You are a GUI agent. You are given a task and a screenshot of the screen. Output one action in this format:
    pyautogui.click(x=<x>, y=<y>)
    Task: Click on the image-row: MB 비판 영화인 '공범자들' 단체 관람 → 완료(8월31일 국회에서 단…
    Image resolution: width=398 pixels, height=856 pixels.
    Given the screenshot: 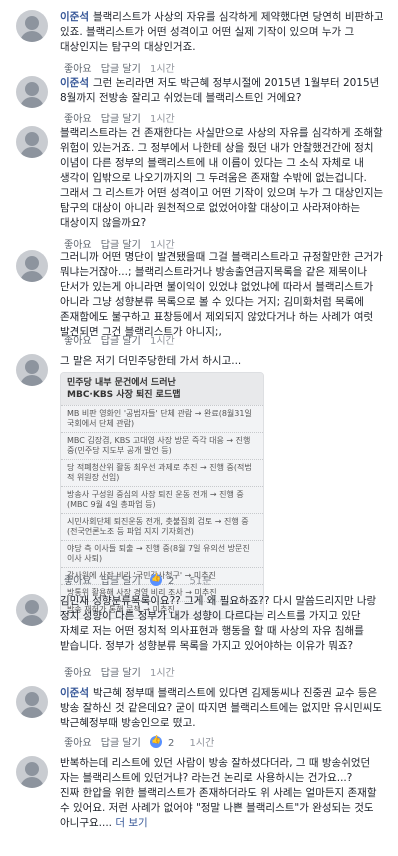 What is the action you would take?
    pyautogui.click(x=162, y=418)
    